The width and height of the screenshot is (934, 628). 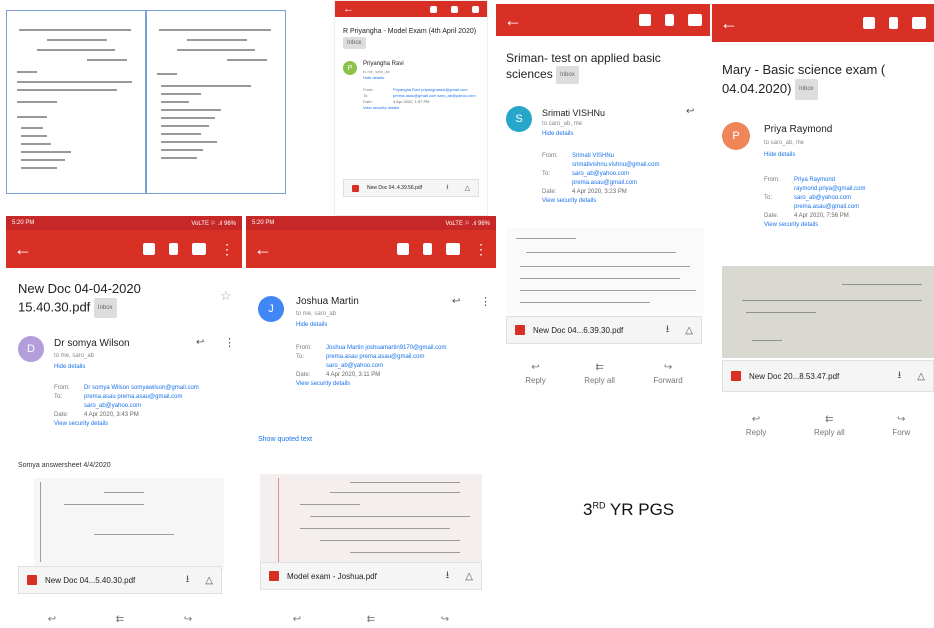 I want to click on caption: 3RD YR PGS, so click(x=629, y=509).